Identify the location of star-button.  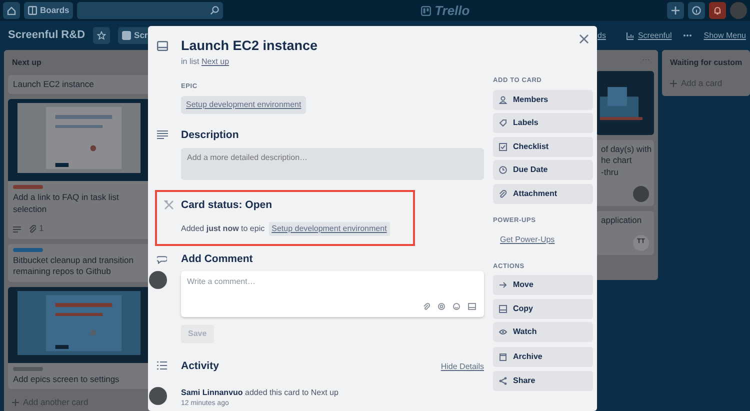
(101, 35).